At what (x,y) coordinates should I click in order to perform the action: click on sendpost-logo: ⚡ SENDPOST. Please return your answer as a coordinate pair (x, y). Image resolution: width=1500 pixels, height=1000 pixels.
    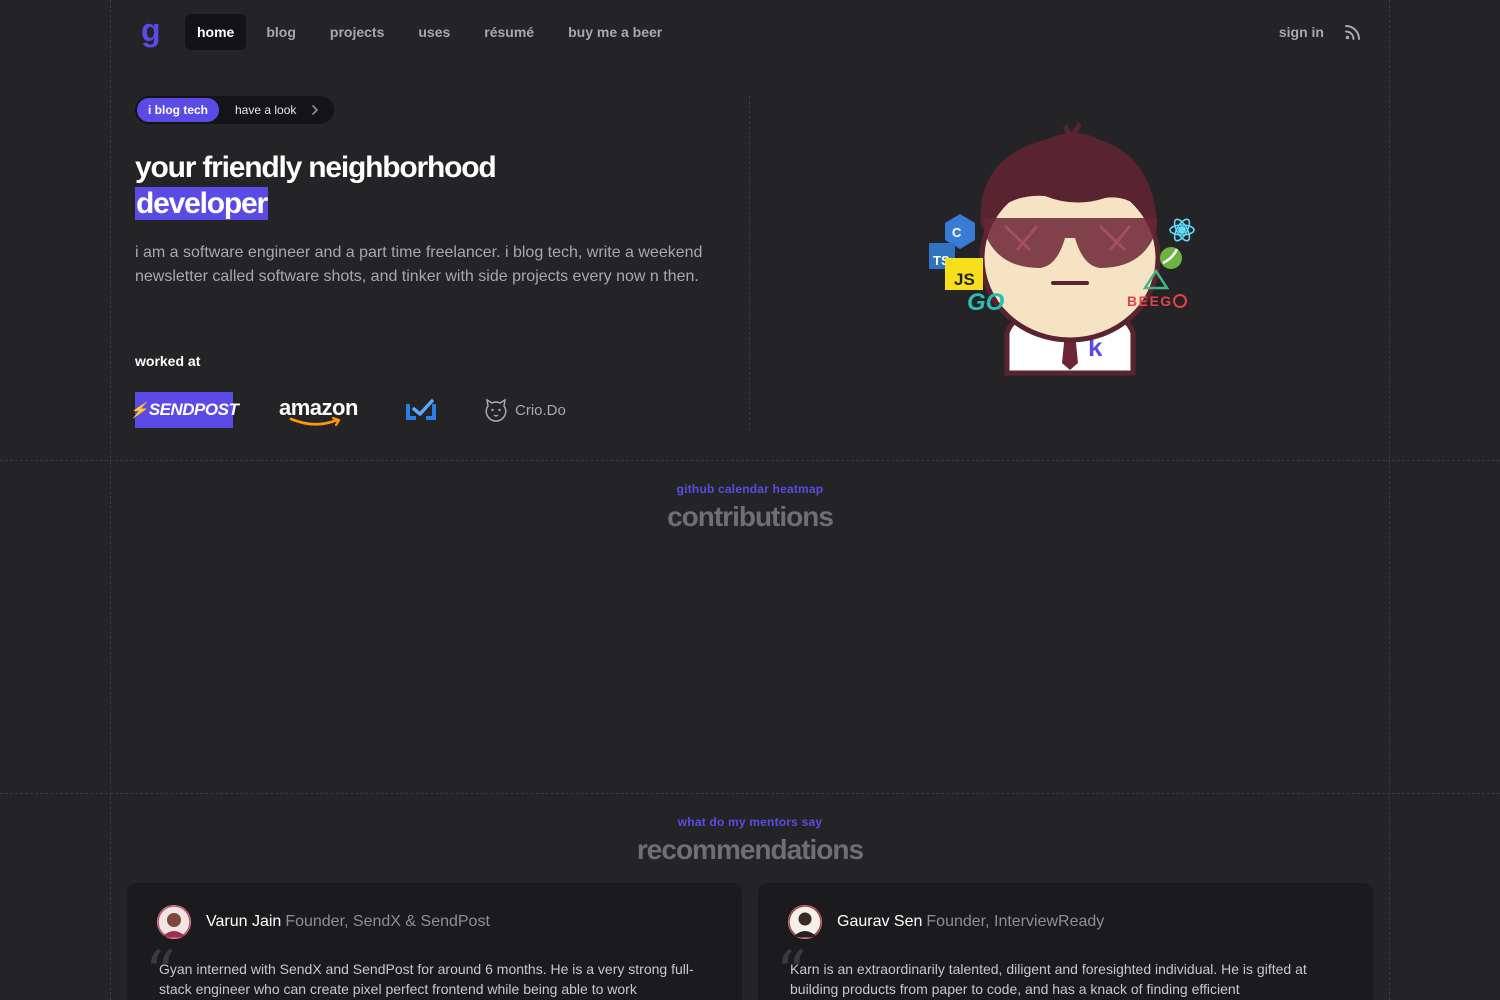
    Looking at the image, I should click on (184, 410).